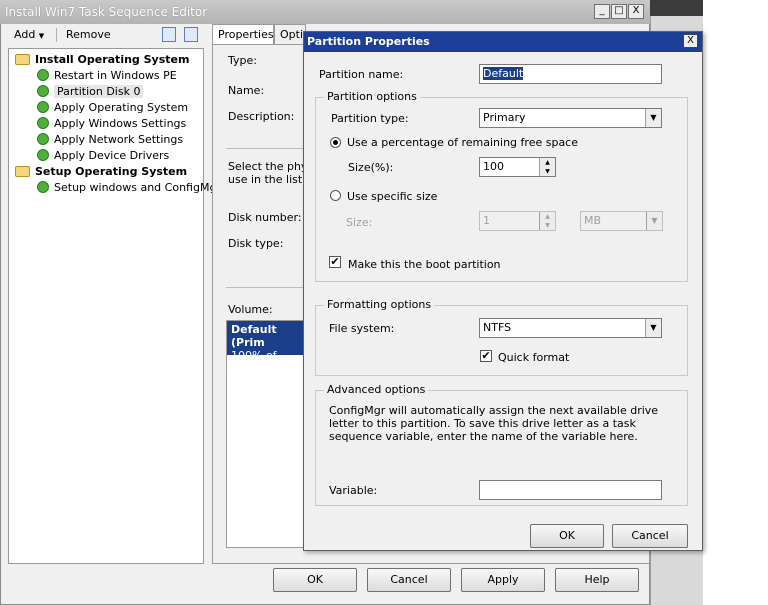 This screenshot has height=605, width=768. Describe the element at coordinates (497, 327) in the screenshot. I see `file-system-value: NTFS` at that location.